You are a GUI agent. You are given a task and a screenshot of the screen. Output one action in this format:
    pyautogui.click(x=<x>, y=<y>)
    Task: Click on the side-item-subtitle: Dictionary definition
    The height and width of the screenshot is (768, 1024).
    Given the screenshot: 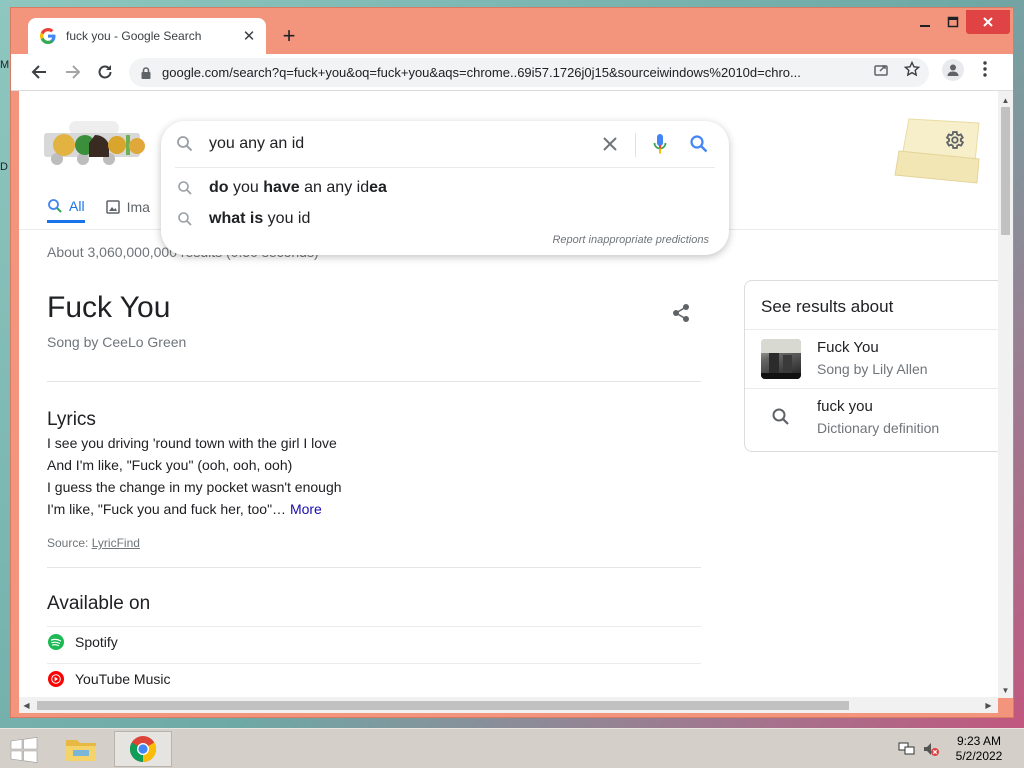 What is the action you would take?
    pyautogui.click(x=878, y=428)
    